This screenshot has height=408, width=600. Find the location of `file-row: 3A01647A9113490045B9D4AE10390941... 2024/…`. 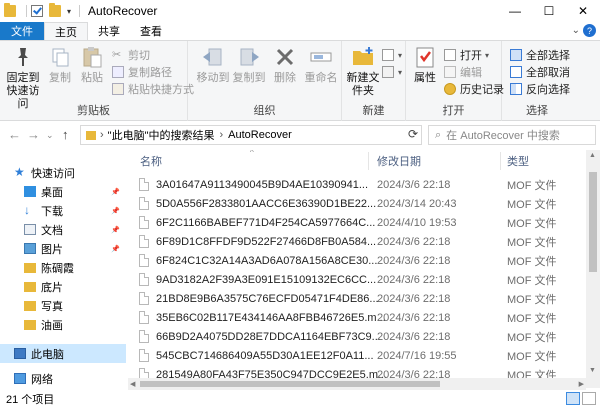

file-row: 3A01647A9113490045B9D4AE10390941... 2024/… is located at coordinates (357, 184).